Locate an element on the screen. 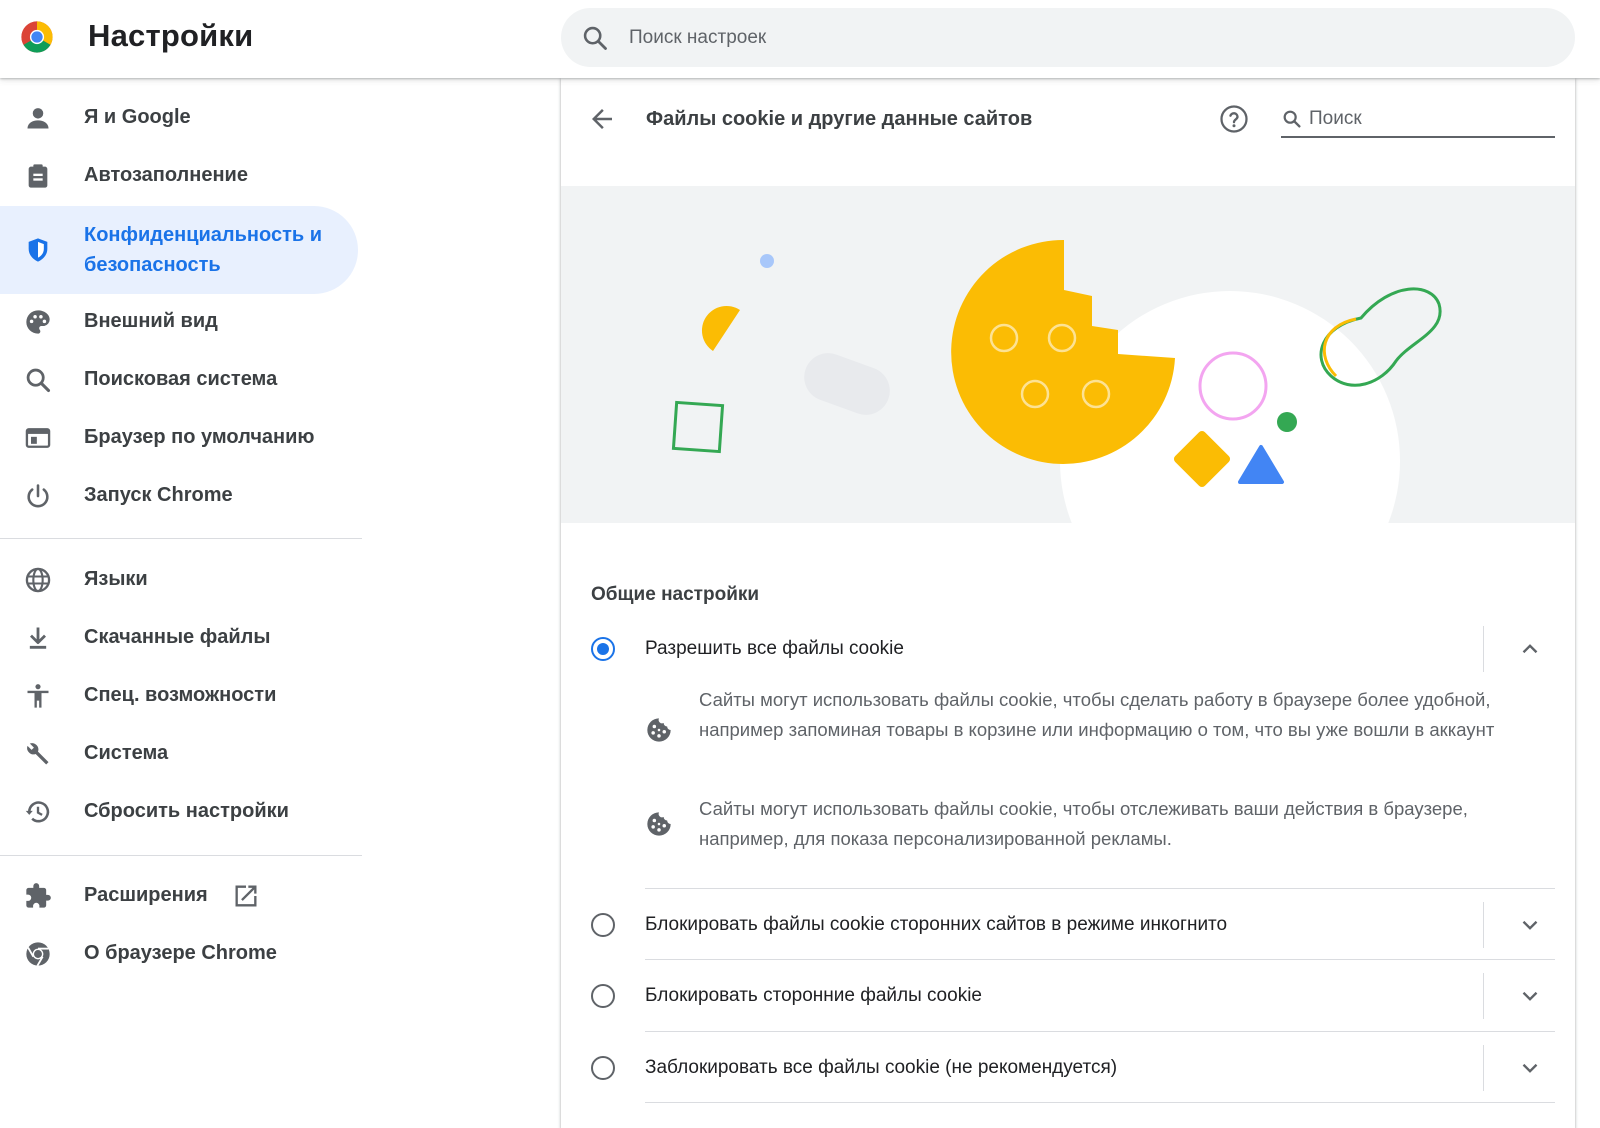 The height and width of the screenshot is (1128, 1600). clipboard-icon is located at coordinates (38, 176).